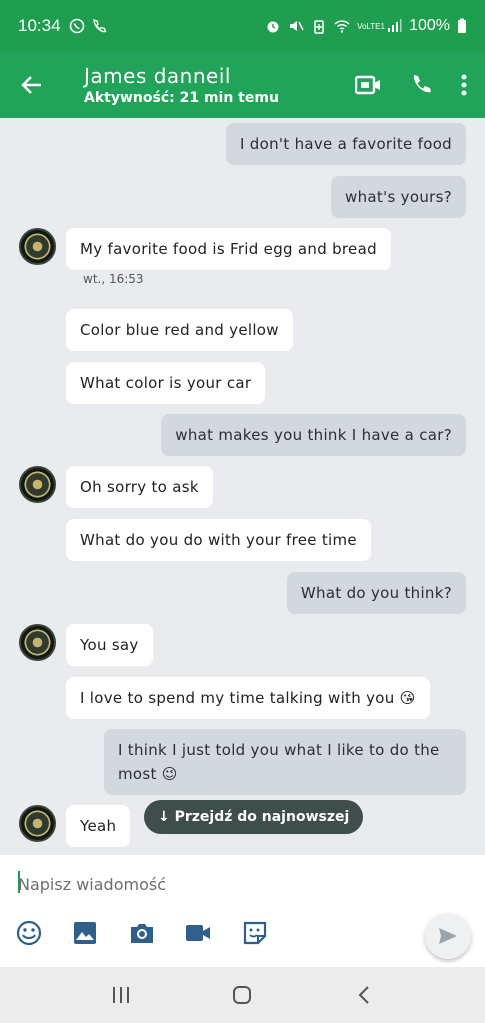 The width and height of the screenshot is (485, 1023). I want to click on signal-icon, so click(395, 25).